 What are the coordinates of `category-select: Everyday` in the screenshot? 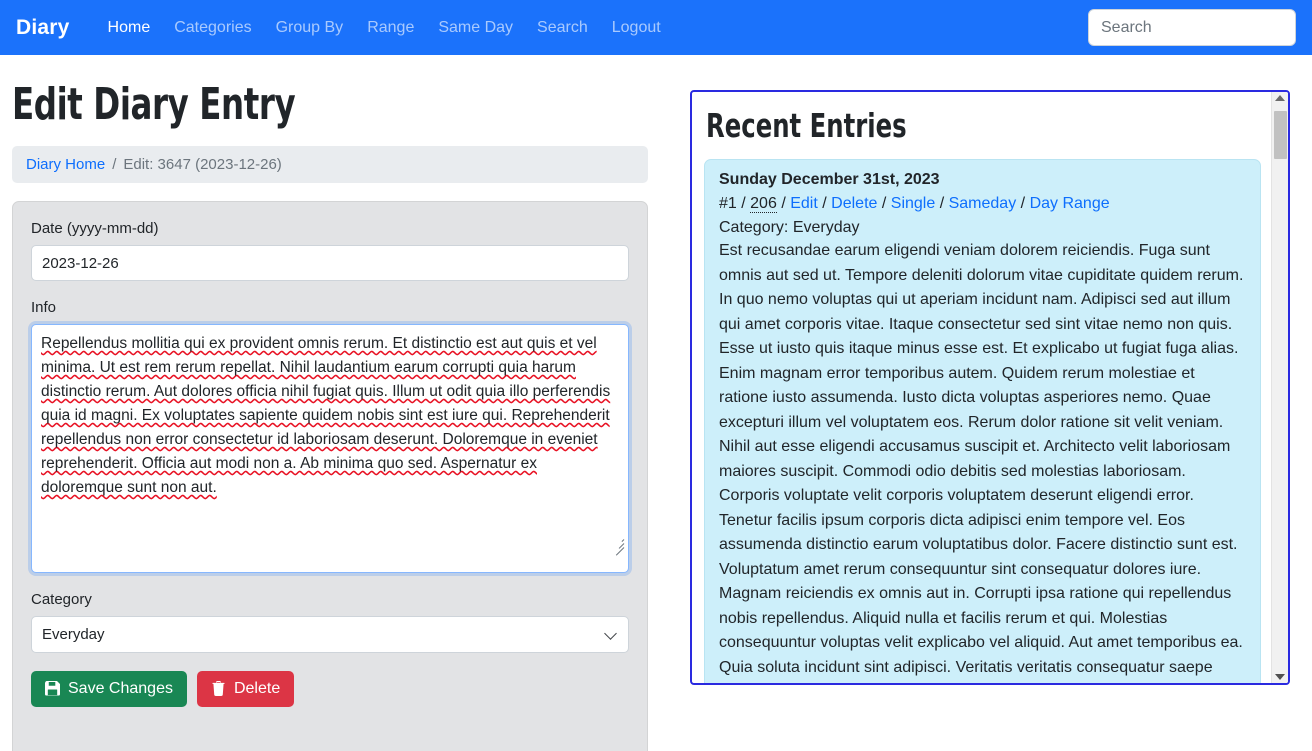 It's located at (330, 634).